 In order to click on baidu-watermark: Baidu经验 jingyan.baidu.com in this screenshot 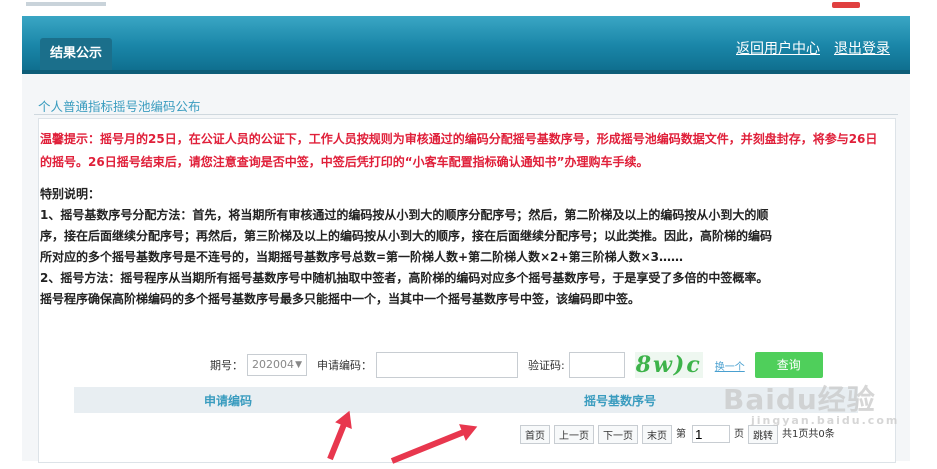, I will do `click(811, 402)`.